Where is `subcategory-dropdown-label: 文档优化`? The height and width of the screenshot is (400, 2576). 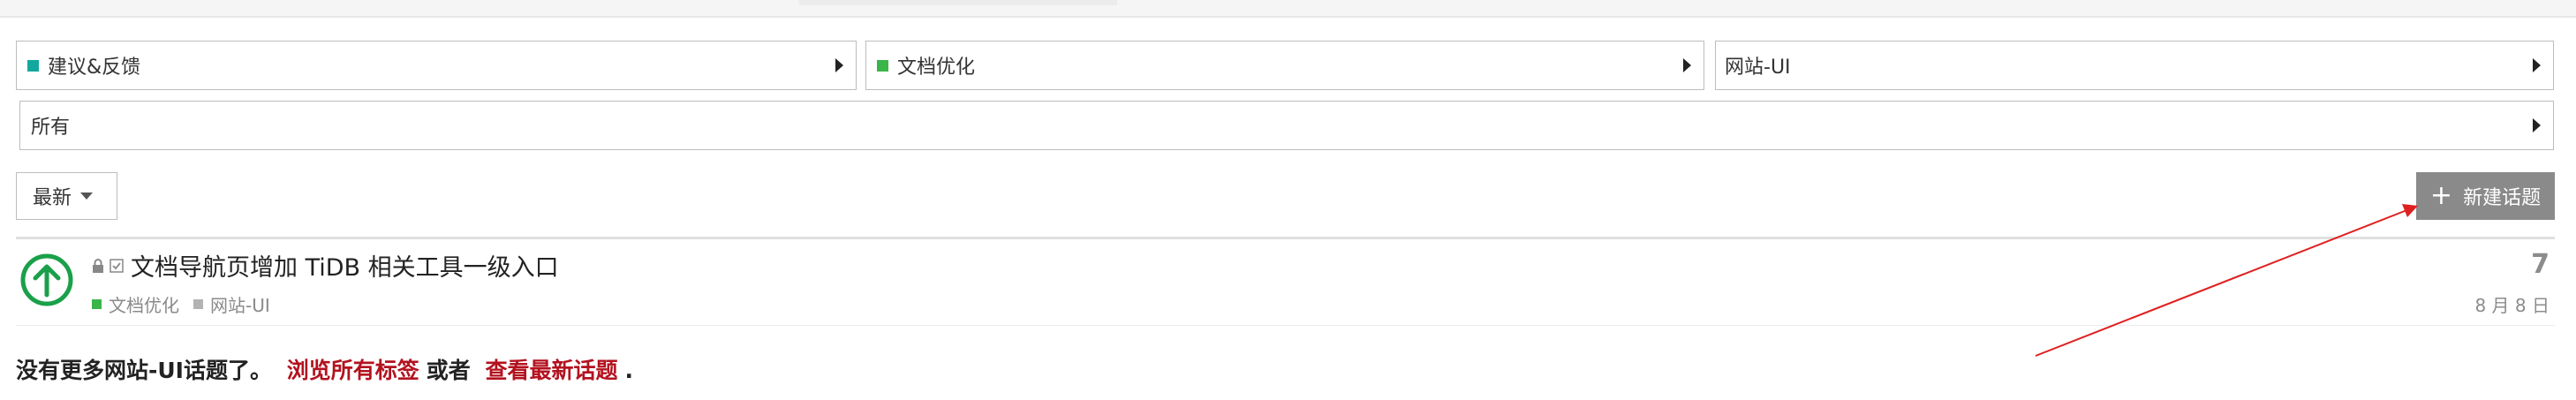 subcategory-dropdown-label: 文档优化 is located at coordinates (937, 68).